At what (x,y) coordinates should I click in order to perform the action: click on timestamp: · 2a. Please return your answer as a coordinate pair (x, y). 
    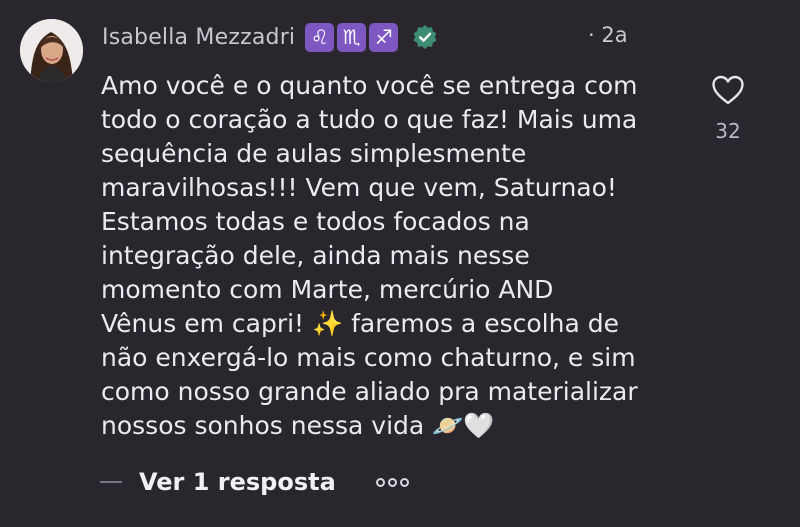
    Looking at the image, I should click on (608, 35).